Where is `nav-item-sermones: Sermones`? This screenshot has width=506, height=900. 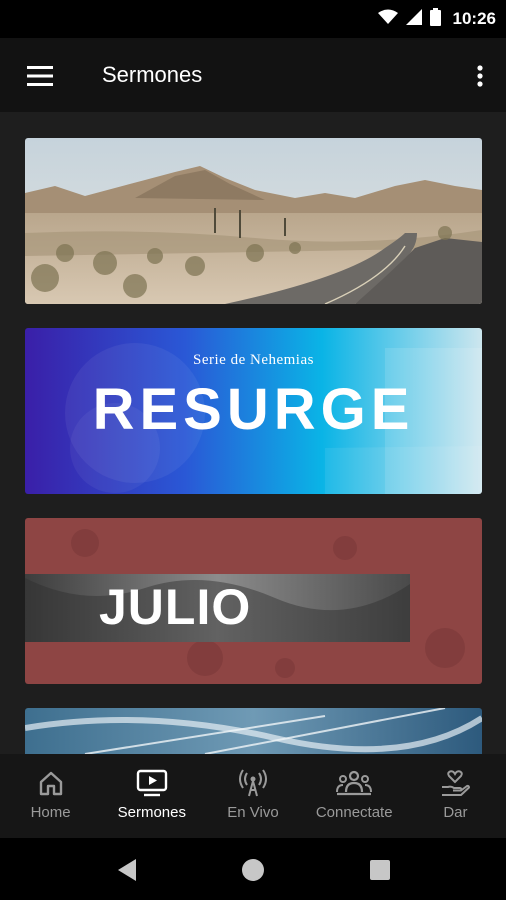
nav-item-sermones: Sermones is located at coordinates (151, 796).